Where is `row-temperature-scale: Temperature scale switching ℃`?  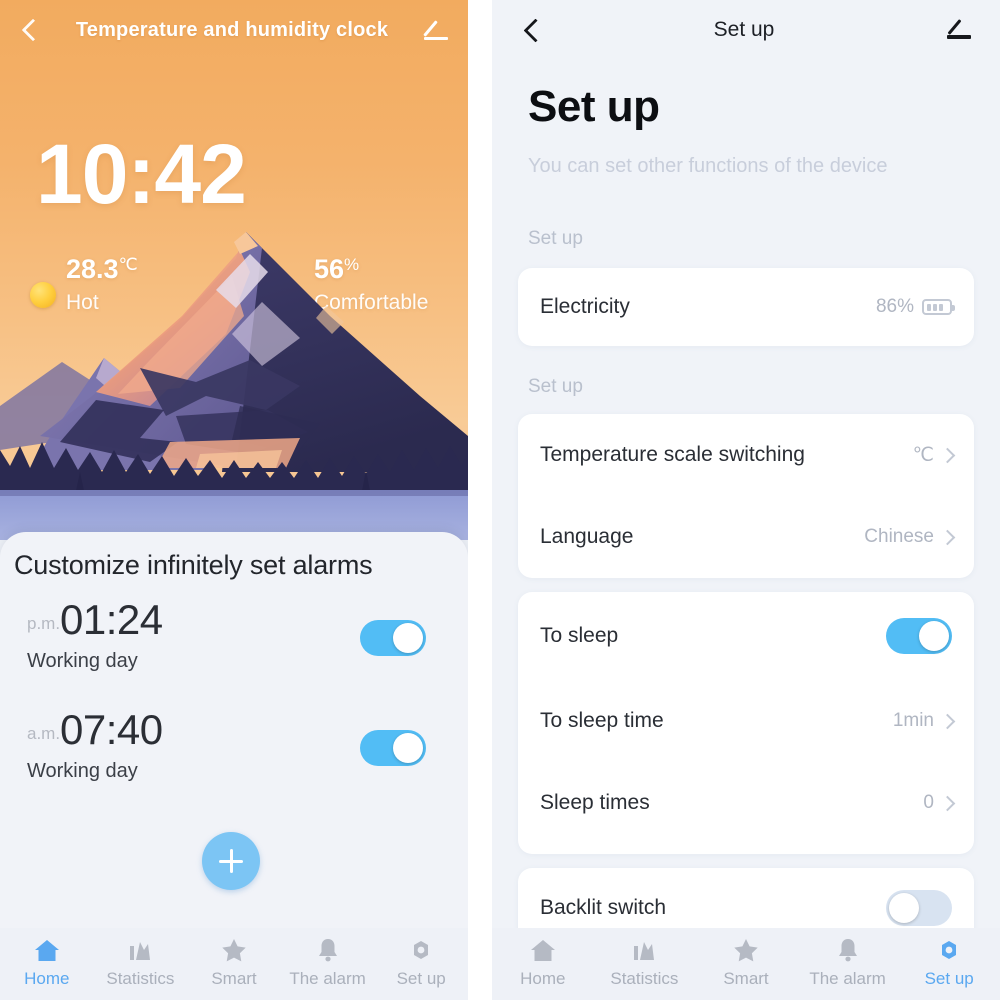 row-temperature-scale: Temperature scale switching ℃ is located at coordinates (746, 455).